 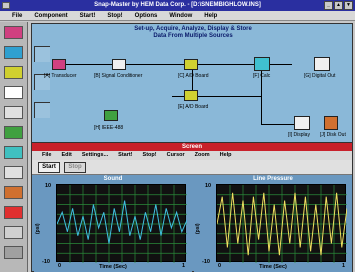 What do you see at coordinates (17, 15) in the screenshot?
I see `menu-file: File` at bounding box center [17, 15].